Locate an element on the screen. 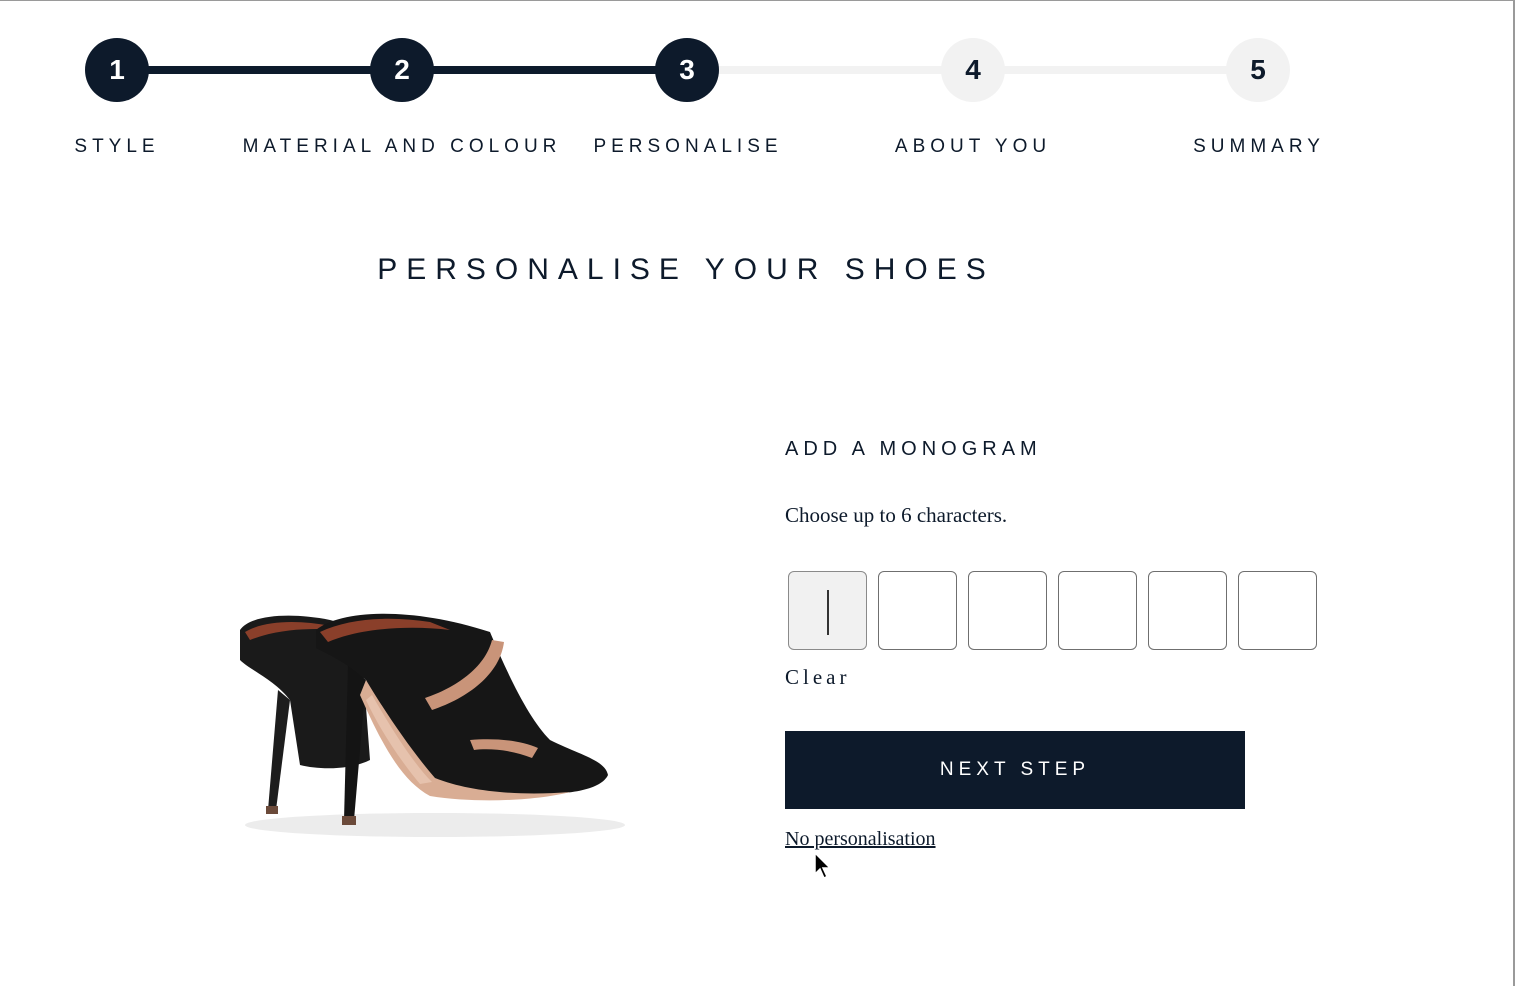  page-title: PERSONALISE YOUR SHOES is located at coordinates (686, 269).